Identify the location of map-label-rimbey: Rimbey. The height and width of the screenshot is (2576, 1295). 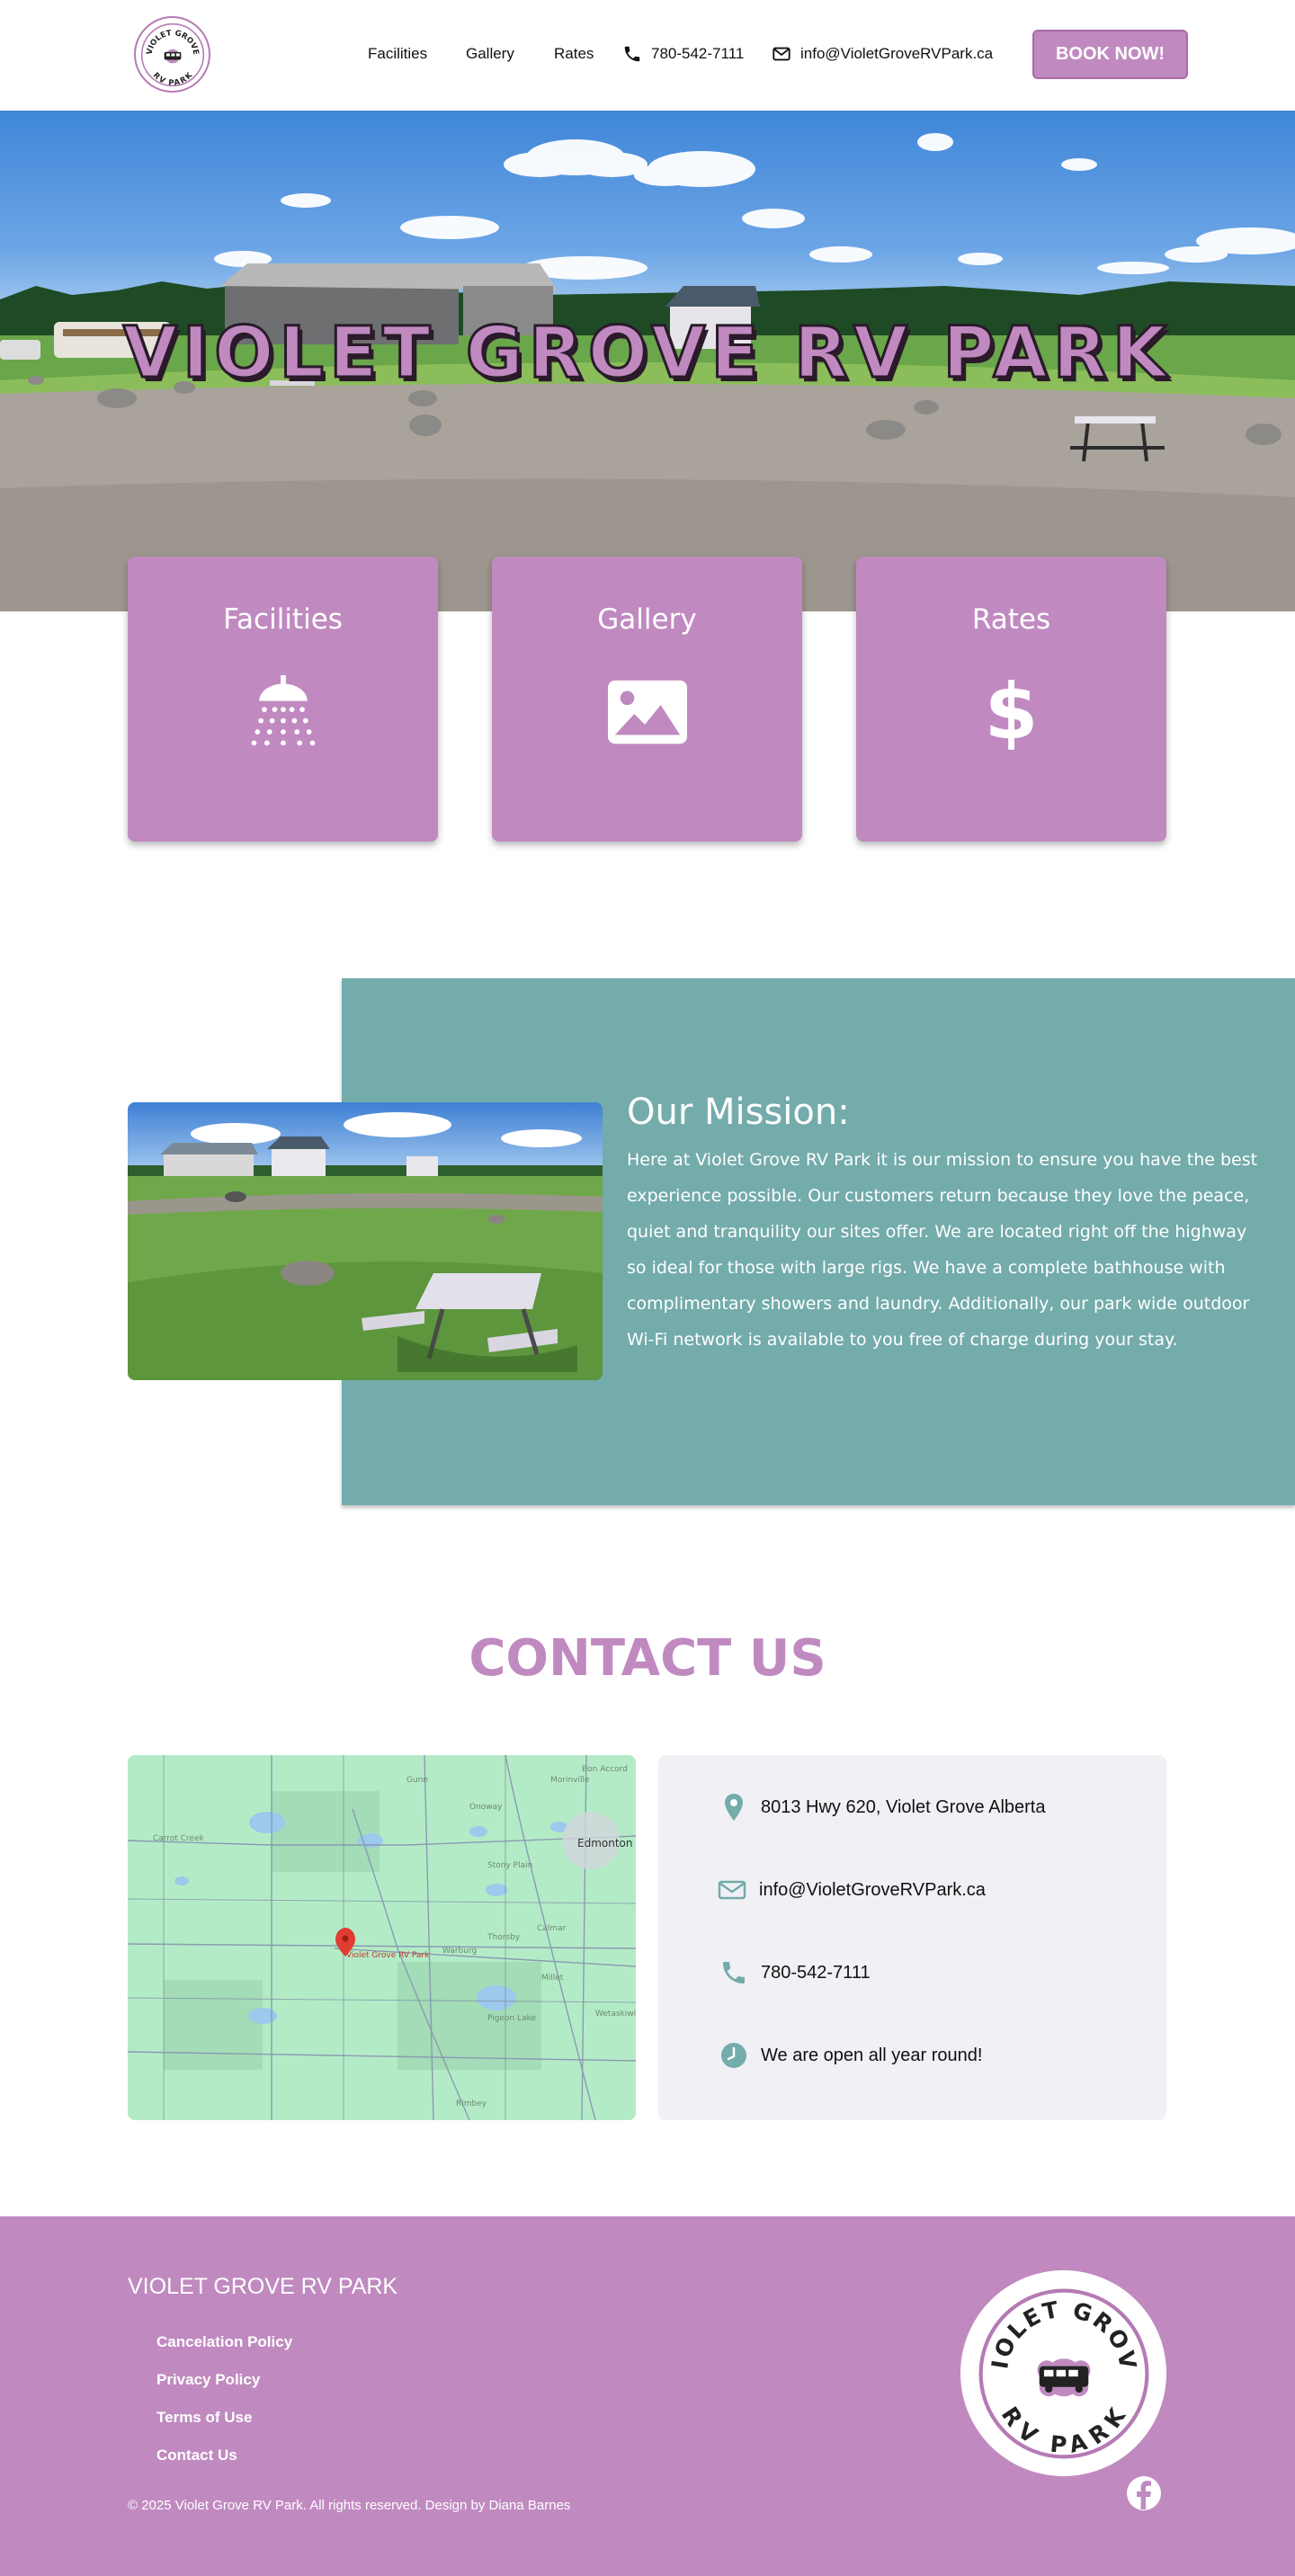
(472, 2104).